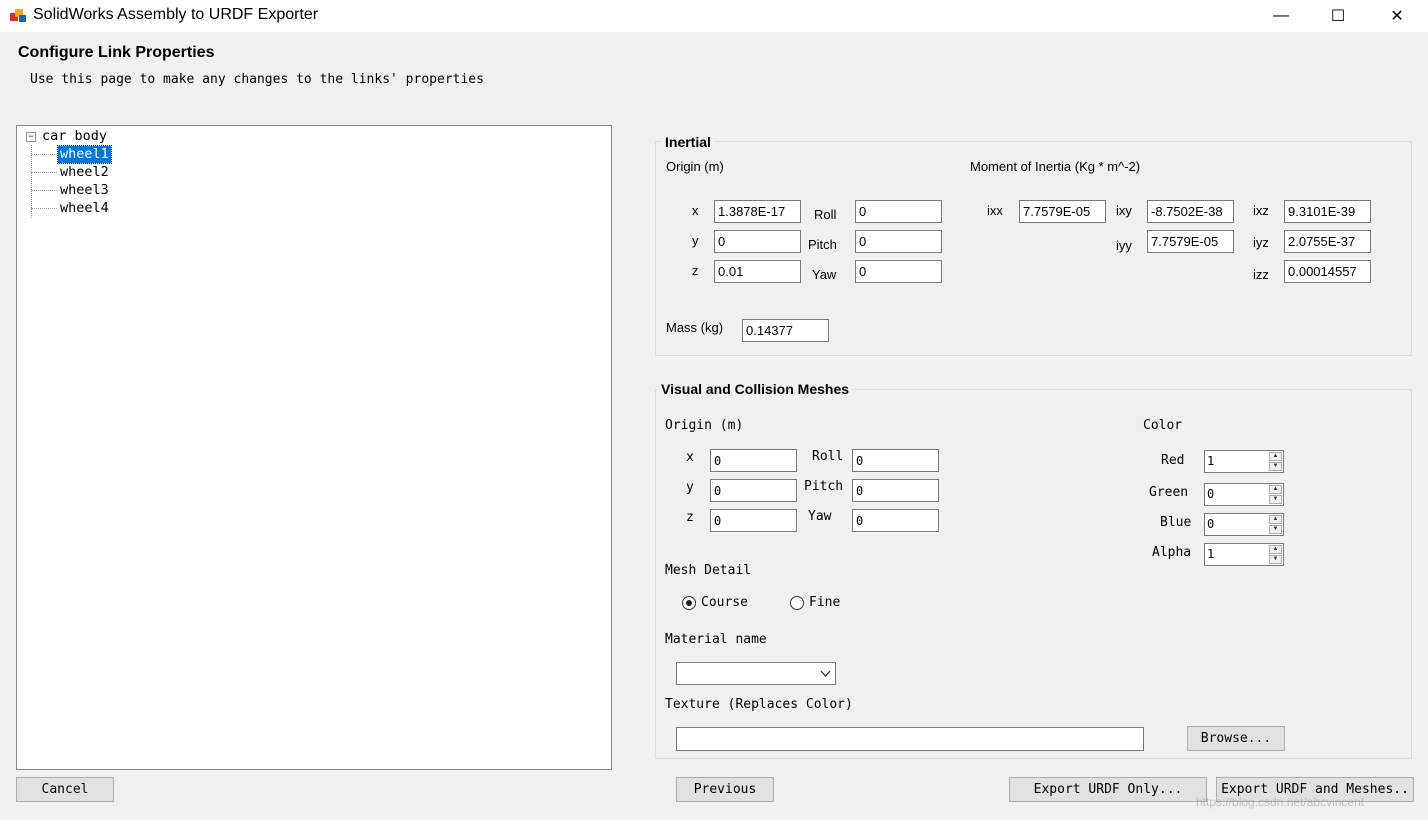  I want to click on iyz-input: 2.0755E-37, so click(1327, 241).